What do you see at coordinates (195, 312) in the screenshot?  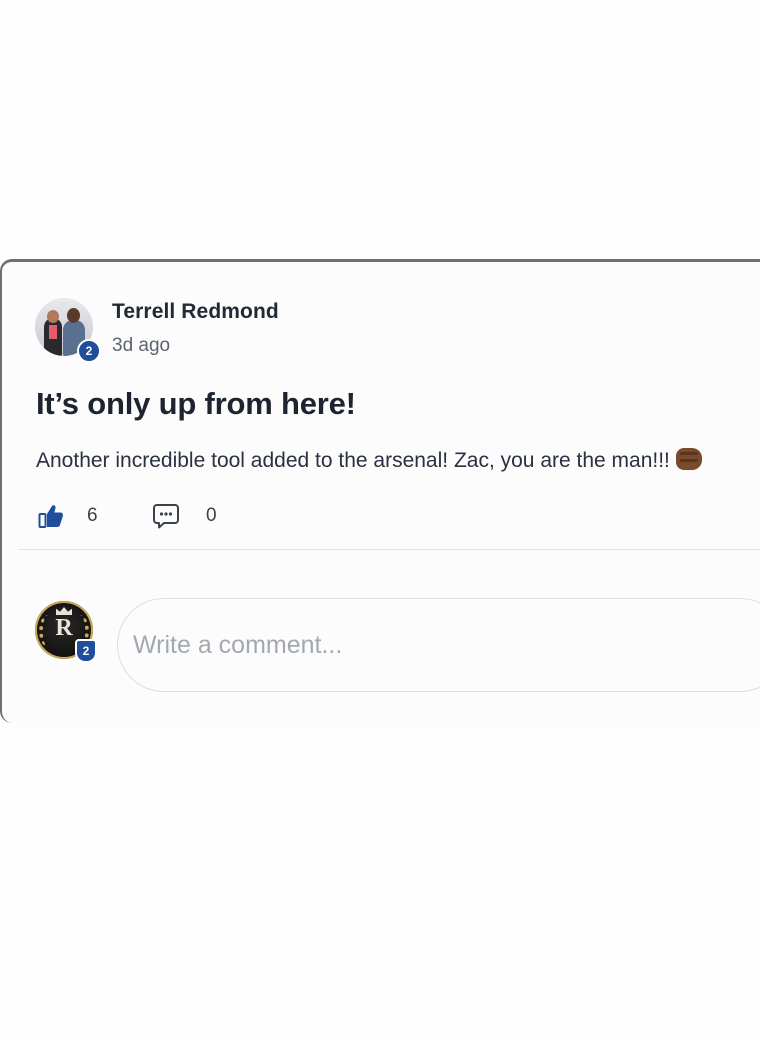 I see `author-name: Terrell Redmond` at bounding box center [195, 312].